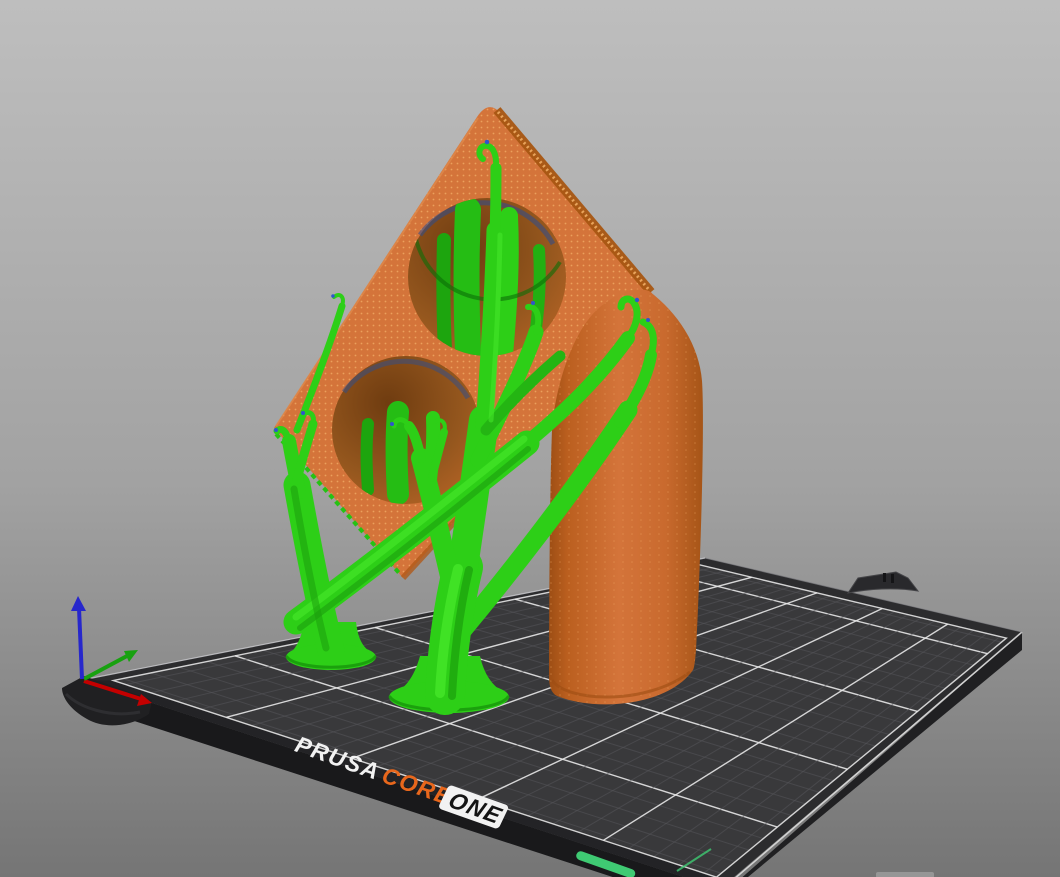  I want to click on support-branch, so click(495, 201).